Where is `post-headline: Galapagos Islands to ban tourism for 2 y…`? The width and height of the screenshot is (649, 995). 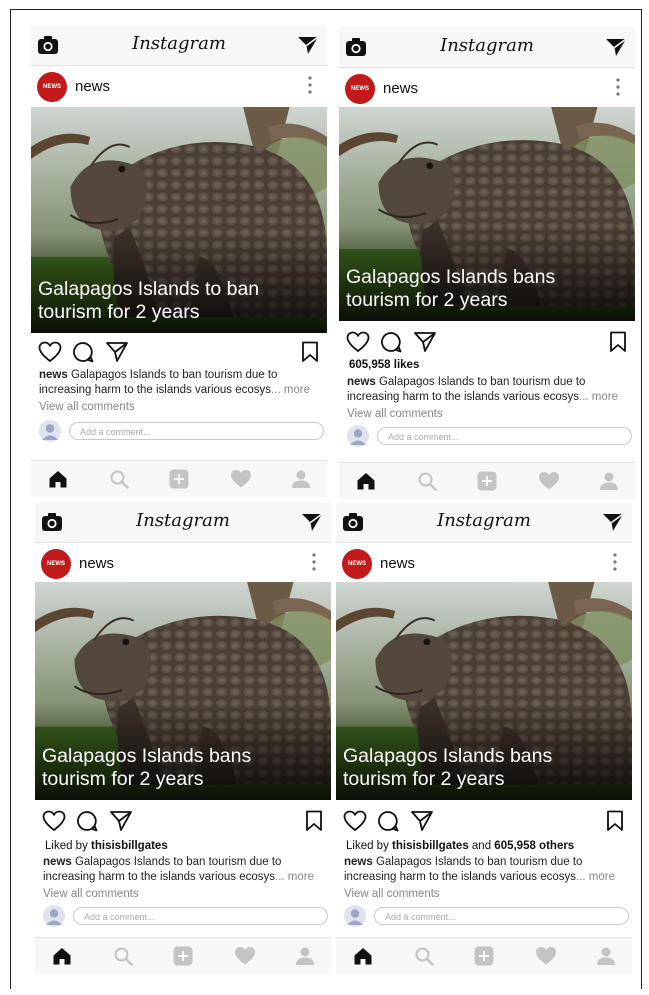 post-headline: Galapagos Islands to ban tourism for 2 y… is located at coordinates (149, 300).